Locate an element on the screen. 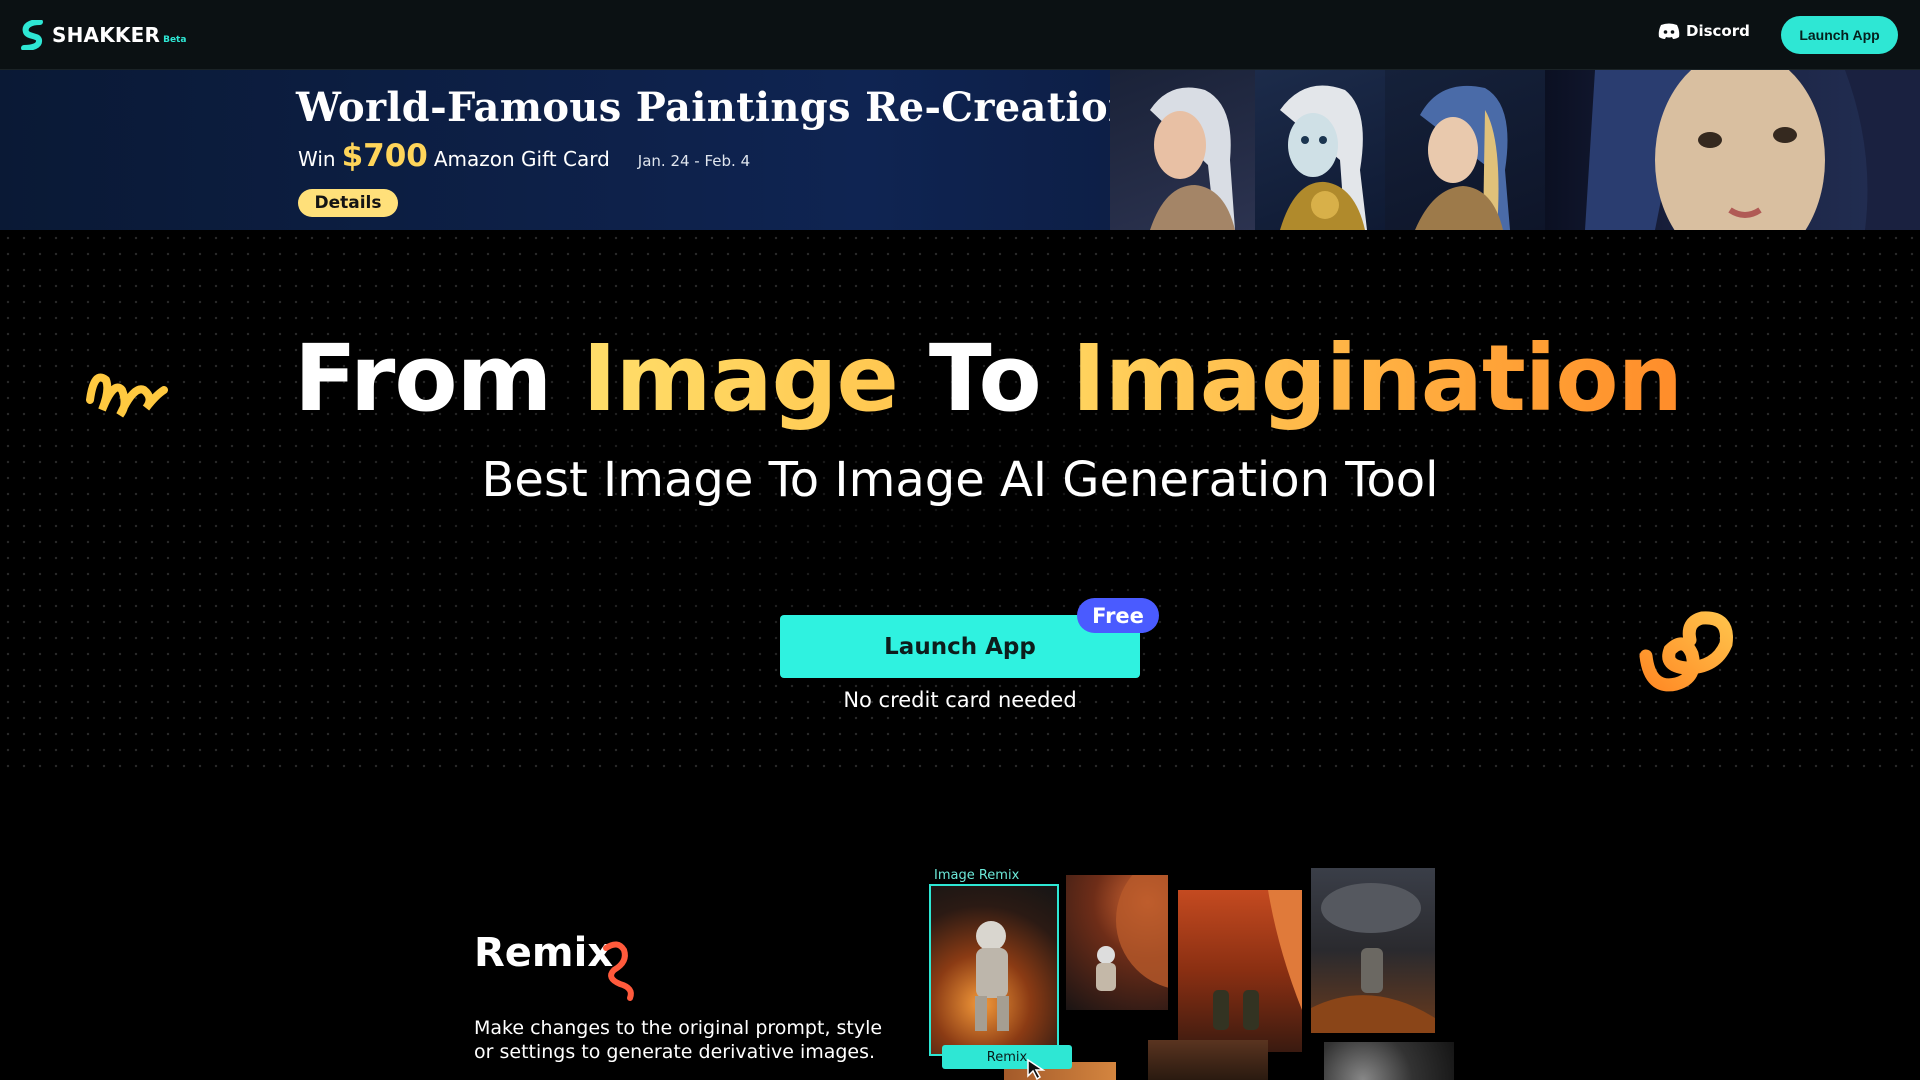 The image size is (1920, 1080). hero-title: From Image To Imagination is located at coordinates (988, 378).